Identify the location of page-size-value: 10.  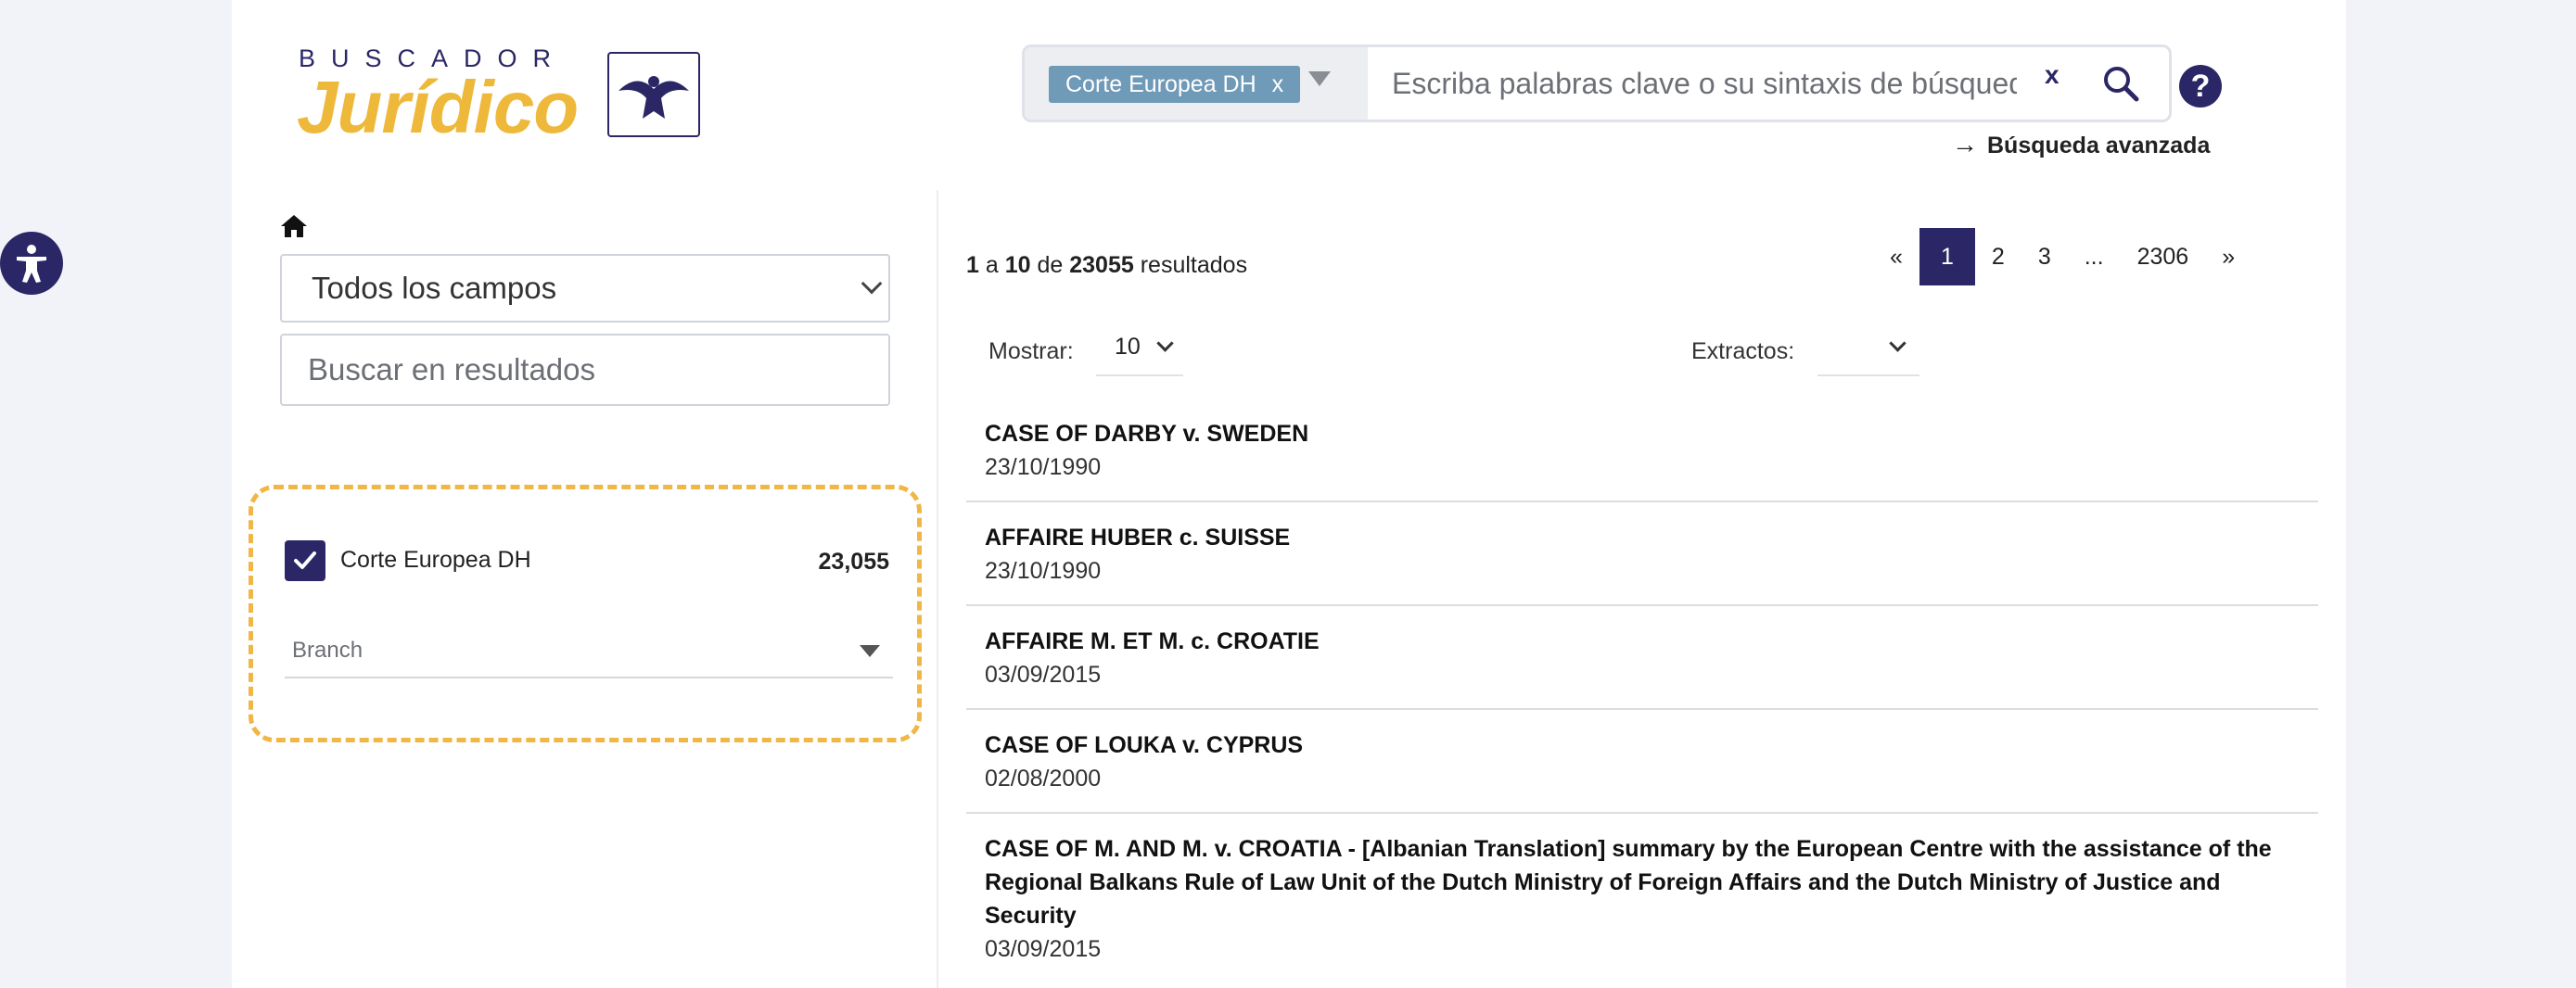
(1128, 347).